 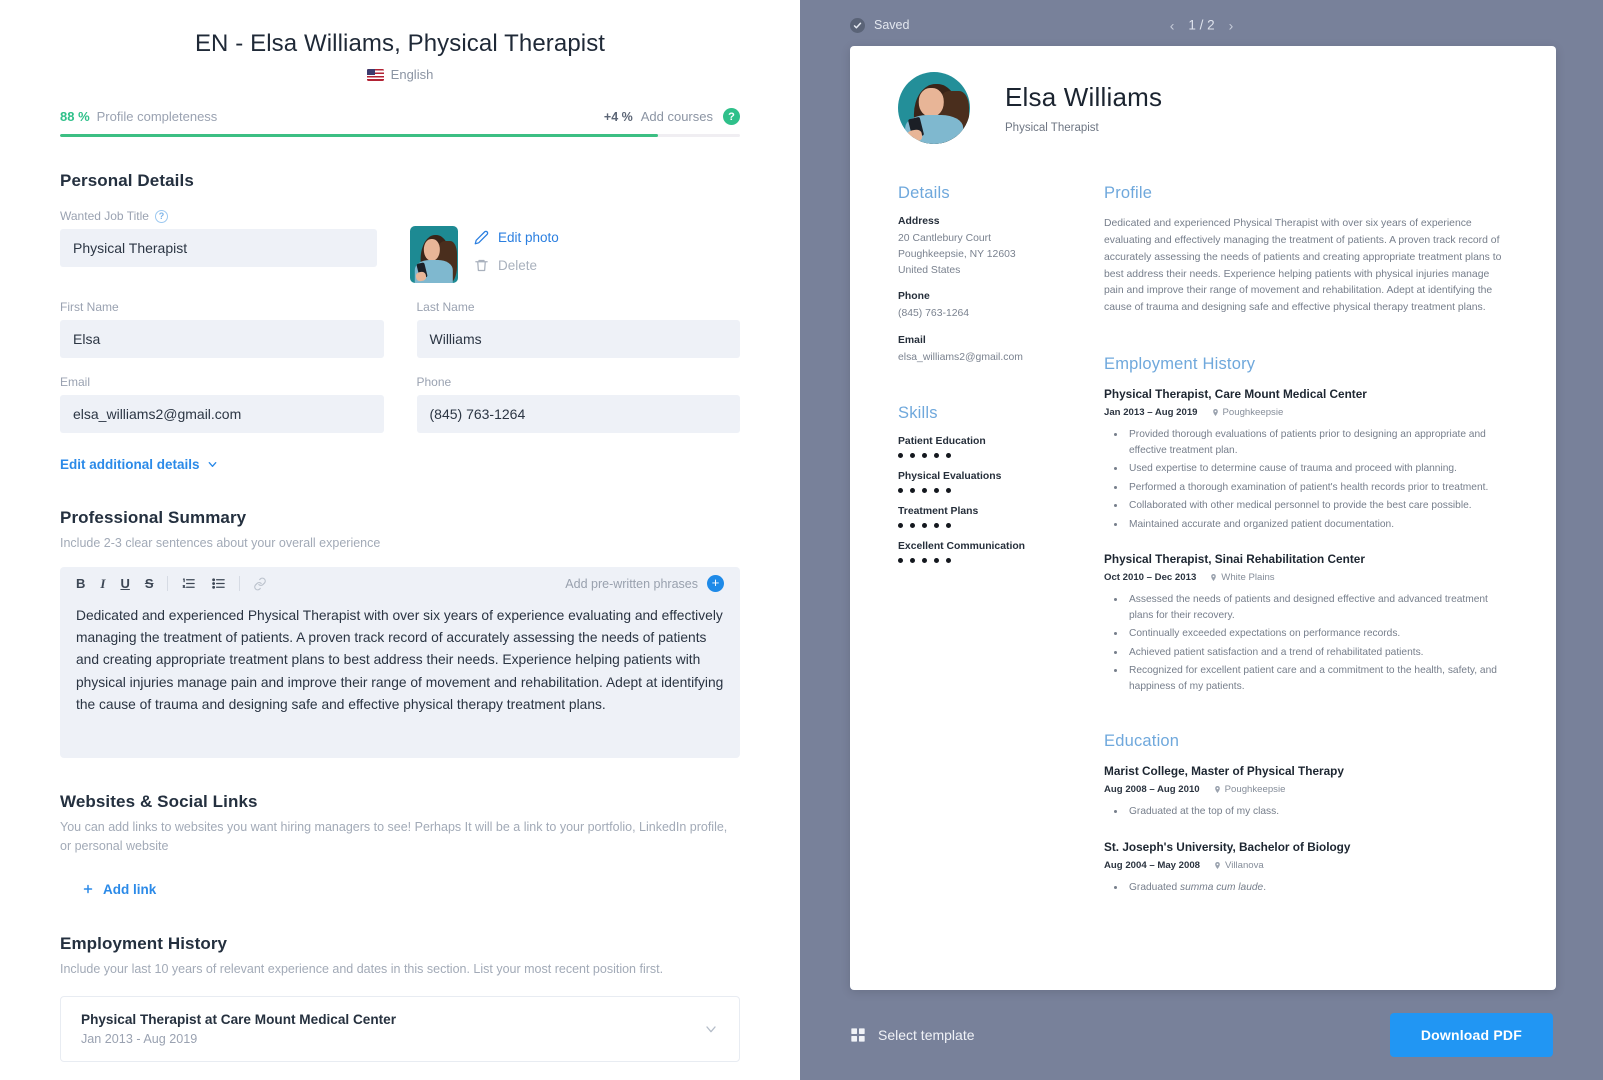 I want to click on skill-item: Excellent Communication, so click(x=982, y=552).